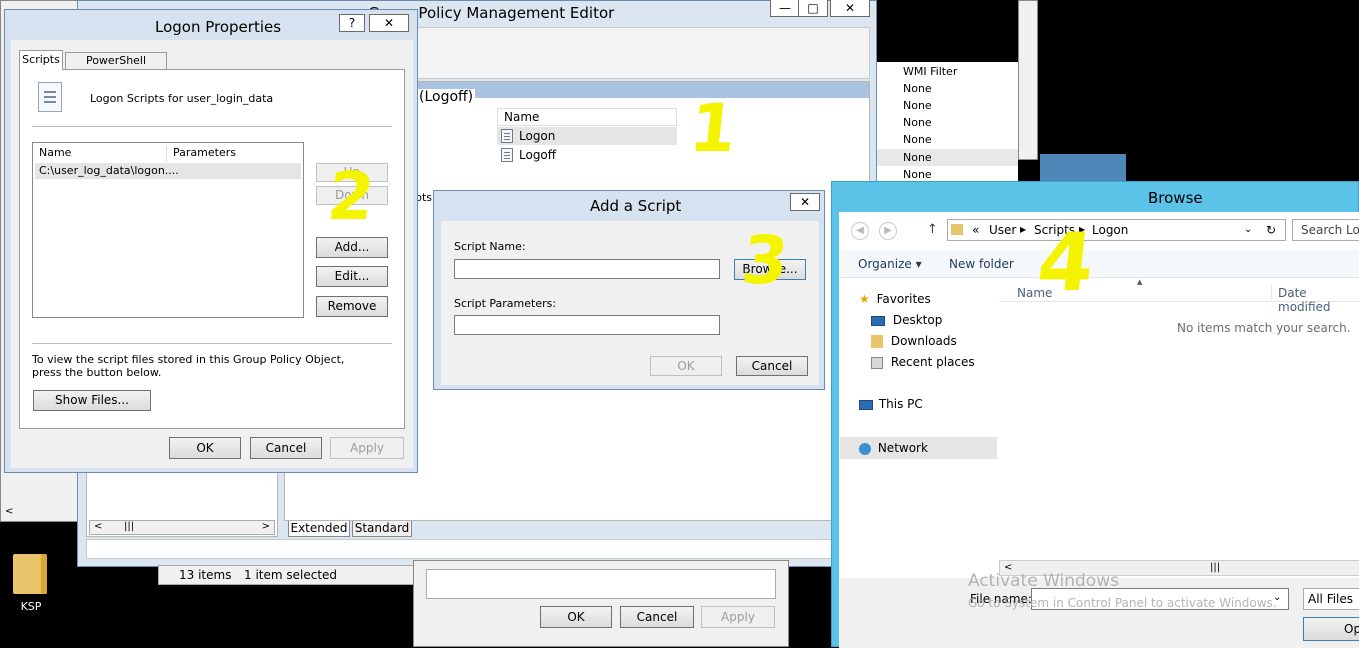  What do you see at coordinates (785, 8) in the screenshot?
I see `gpme-minimize-button: —` at bounding box center [785, 8].